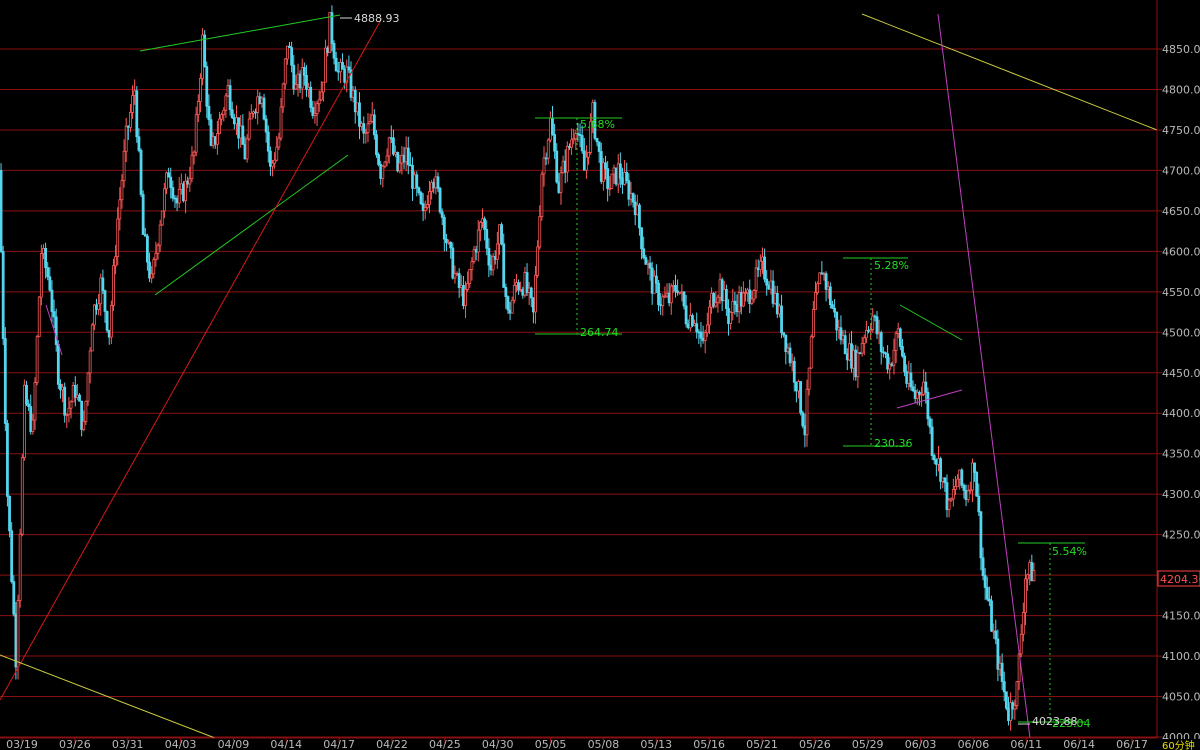 Image resolution: width=1200 pixels, height=750 pixels. What do you see at coordinates (1181, 656) in the screenshot?
I see `y-tick-label: 4100.00` at bounding box center [1181, 656].